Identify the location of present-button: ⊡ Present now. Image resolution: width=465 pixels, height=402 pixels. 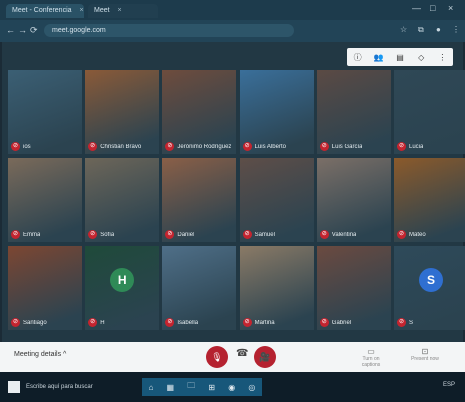
(425, 354).